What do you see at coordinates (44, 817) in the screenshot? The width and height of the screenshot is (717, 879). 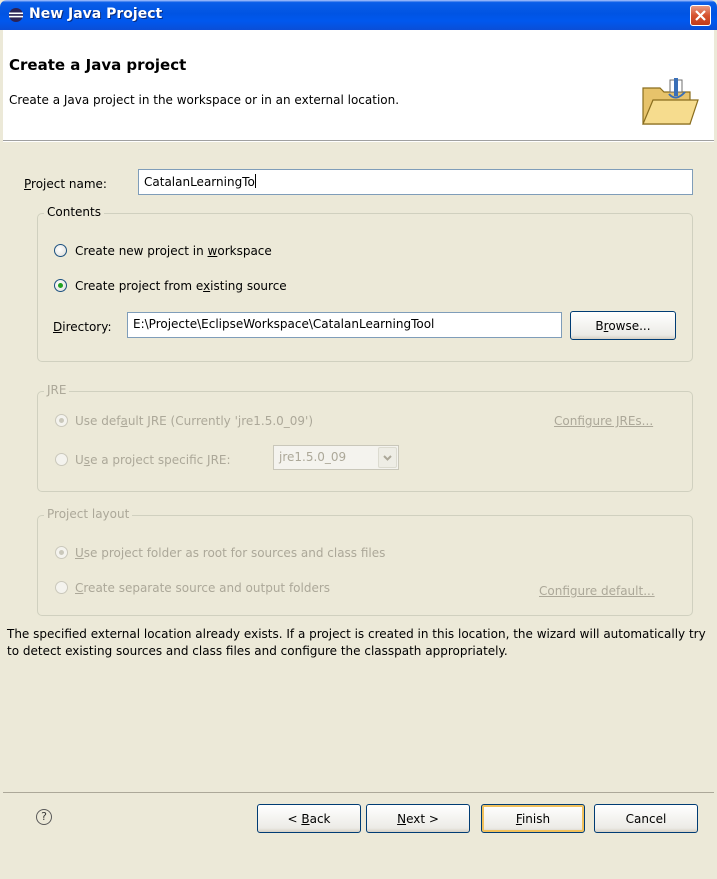 I see `help-icon: ?` at bounding box center [44, 817].